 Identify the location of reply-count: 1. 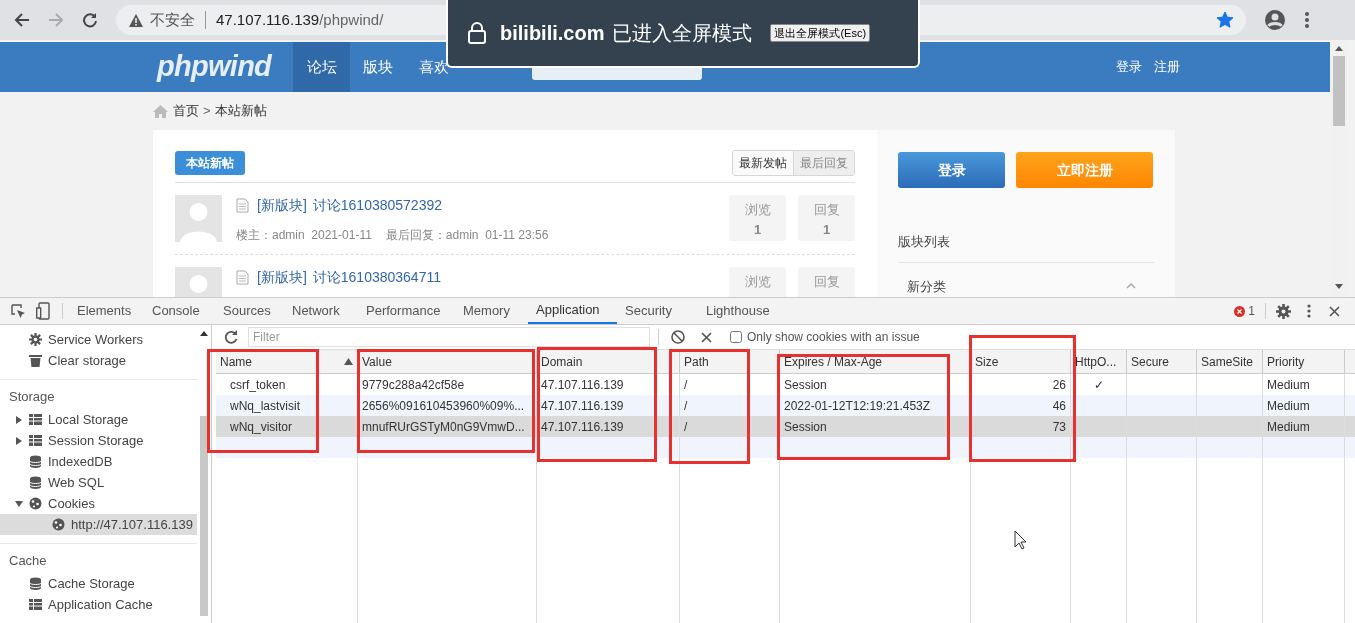
(826, 229).